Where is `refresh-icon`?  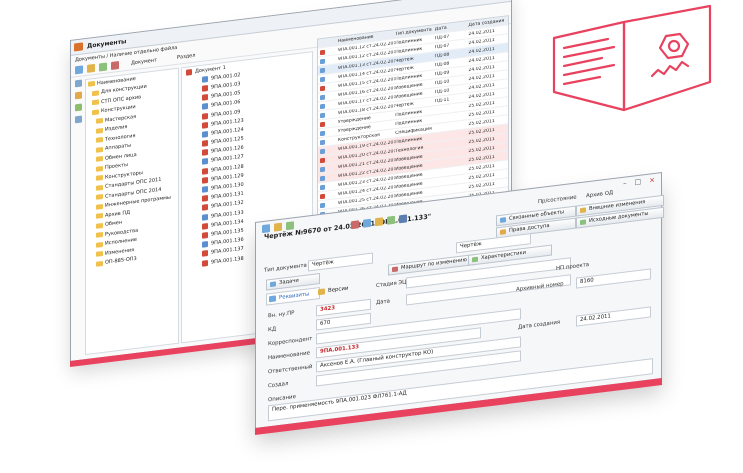
refresh-icon is located at coordinates (103, 67).